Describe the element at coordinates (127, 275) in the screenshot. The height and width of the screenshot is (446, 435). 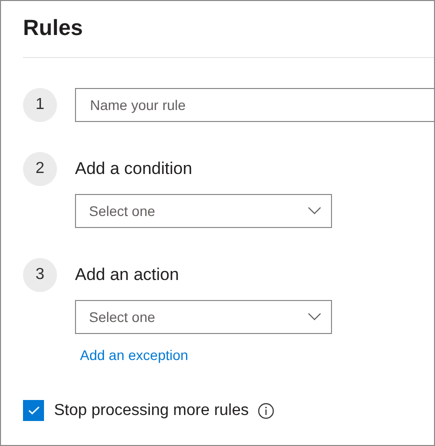
I see `step-label: Add an action` at that location.